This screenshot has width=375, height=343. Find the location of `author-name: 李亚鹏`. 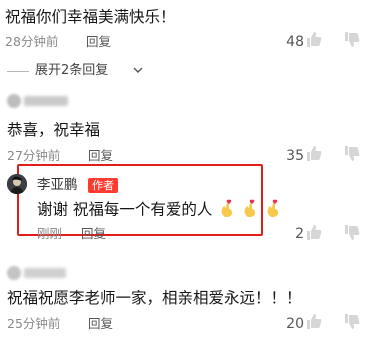

author-name: 李亚鹏 is located at coordinates (57, 185).